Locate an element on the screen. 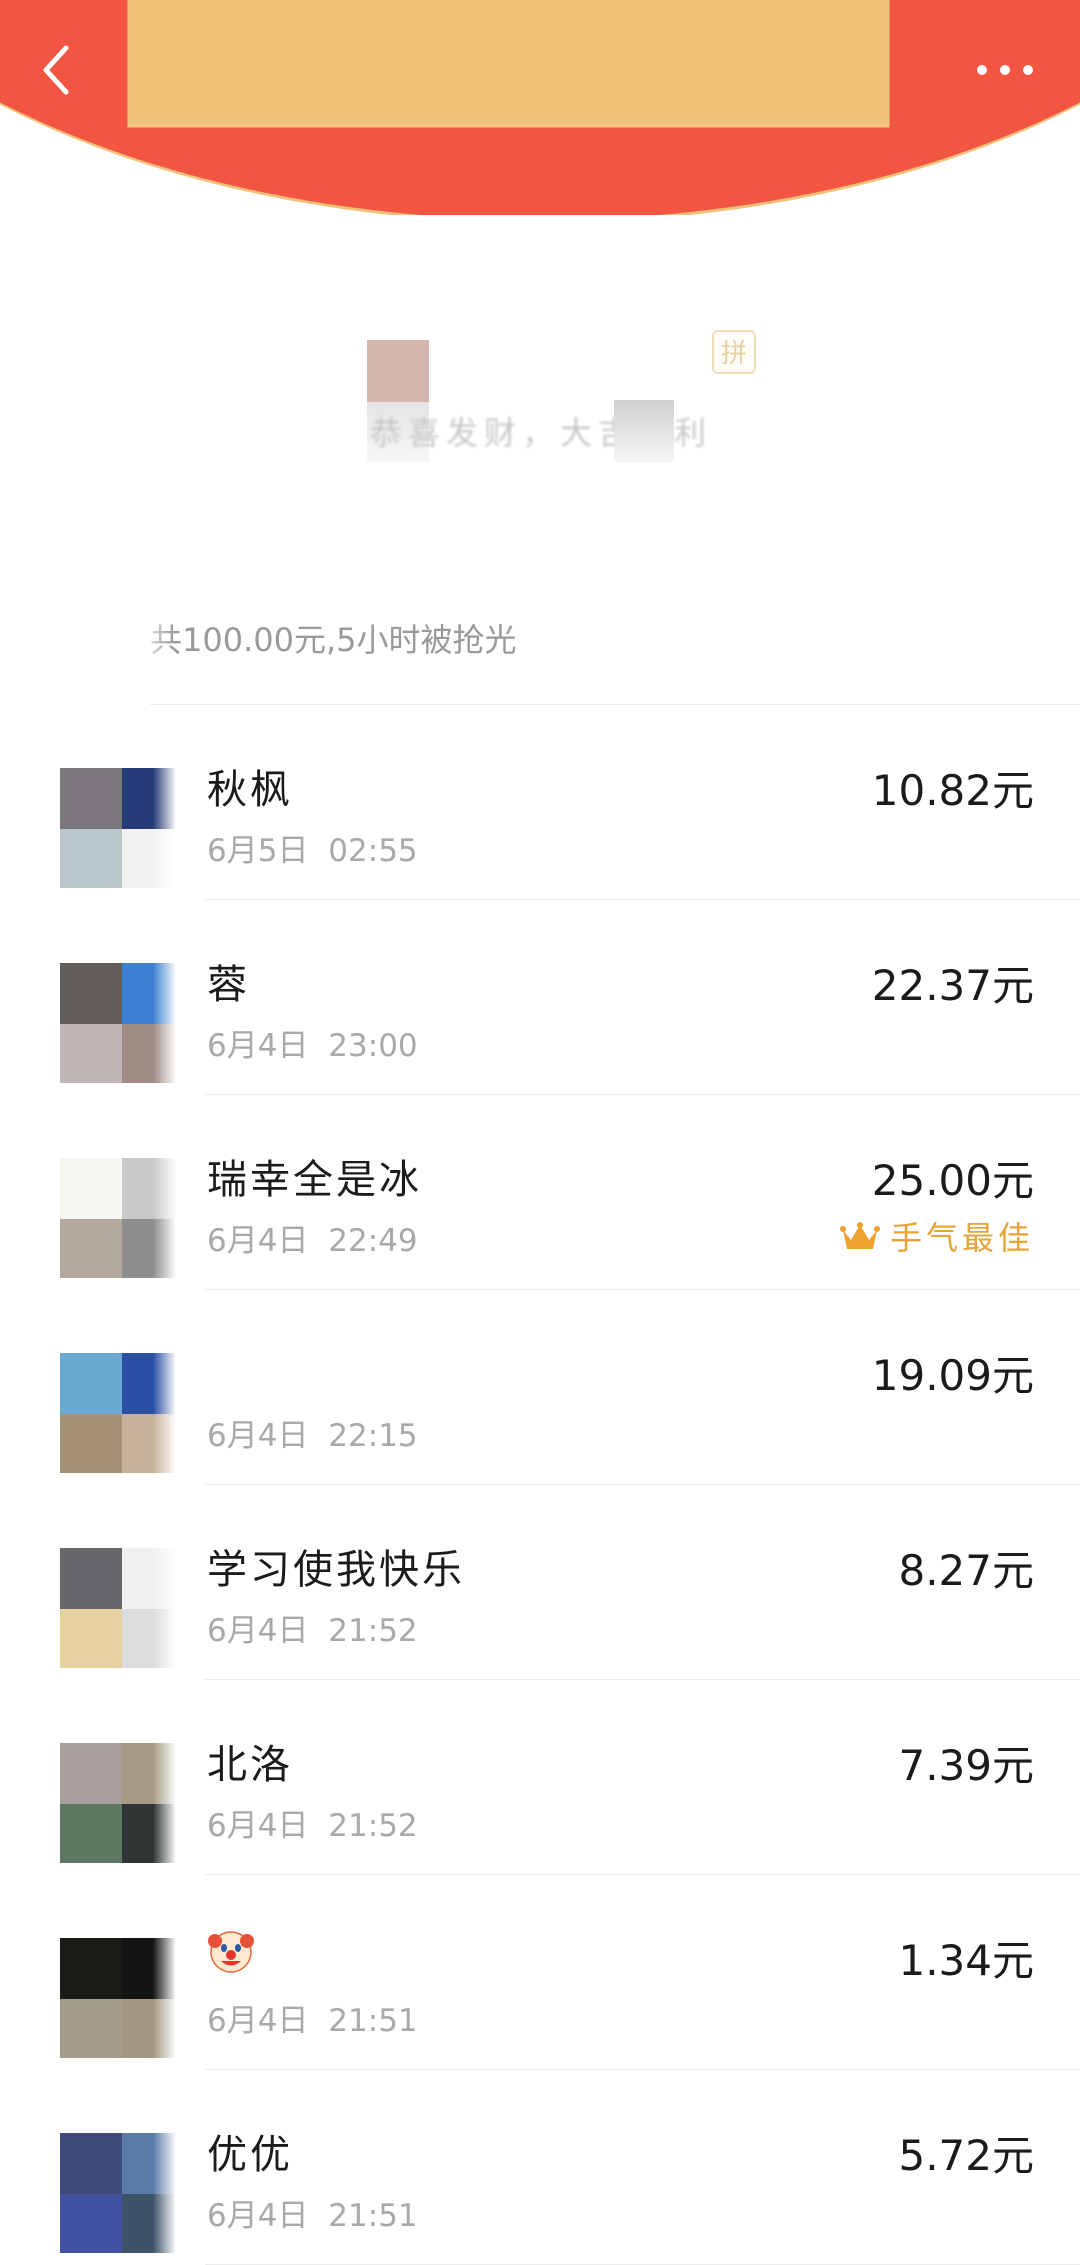 This screenshot has height=2265, width=1080. record-time: 6月4日 22:15 is located at coordinates (312, 1436).